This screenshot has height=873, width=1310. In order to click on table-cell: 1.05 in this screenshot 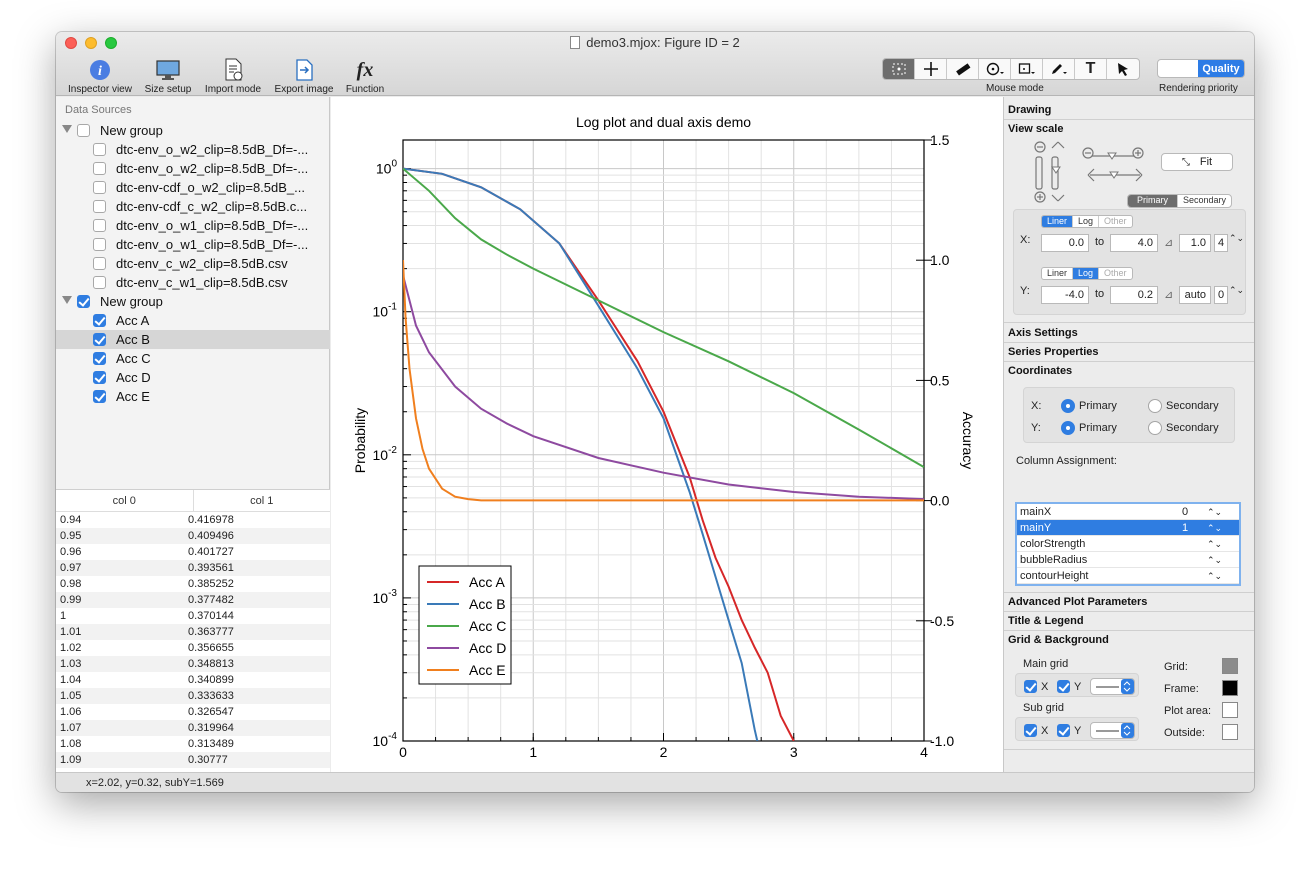, I will do `click(120, 696)`.